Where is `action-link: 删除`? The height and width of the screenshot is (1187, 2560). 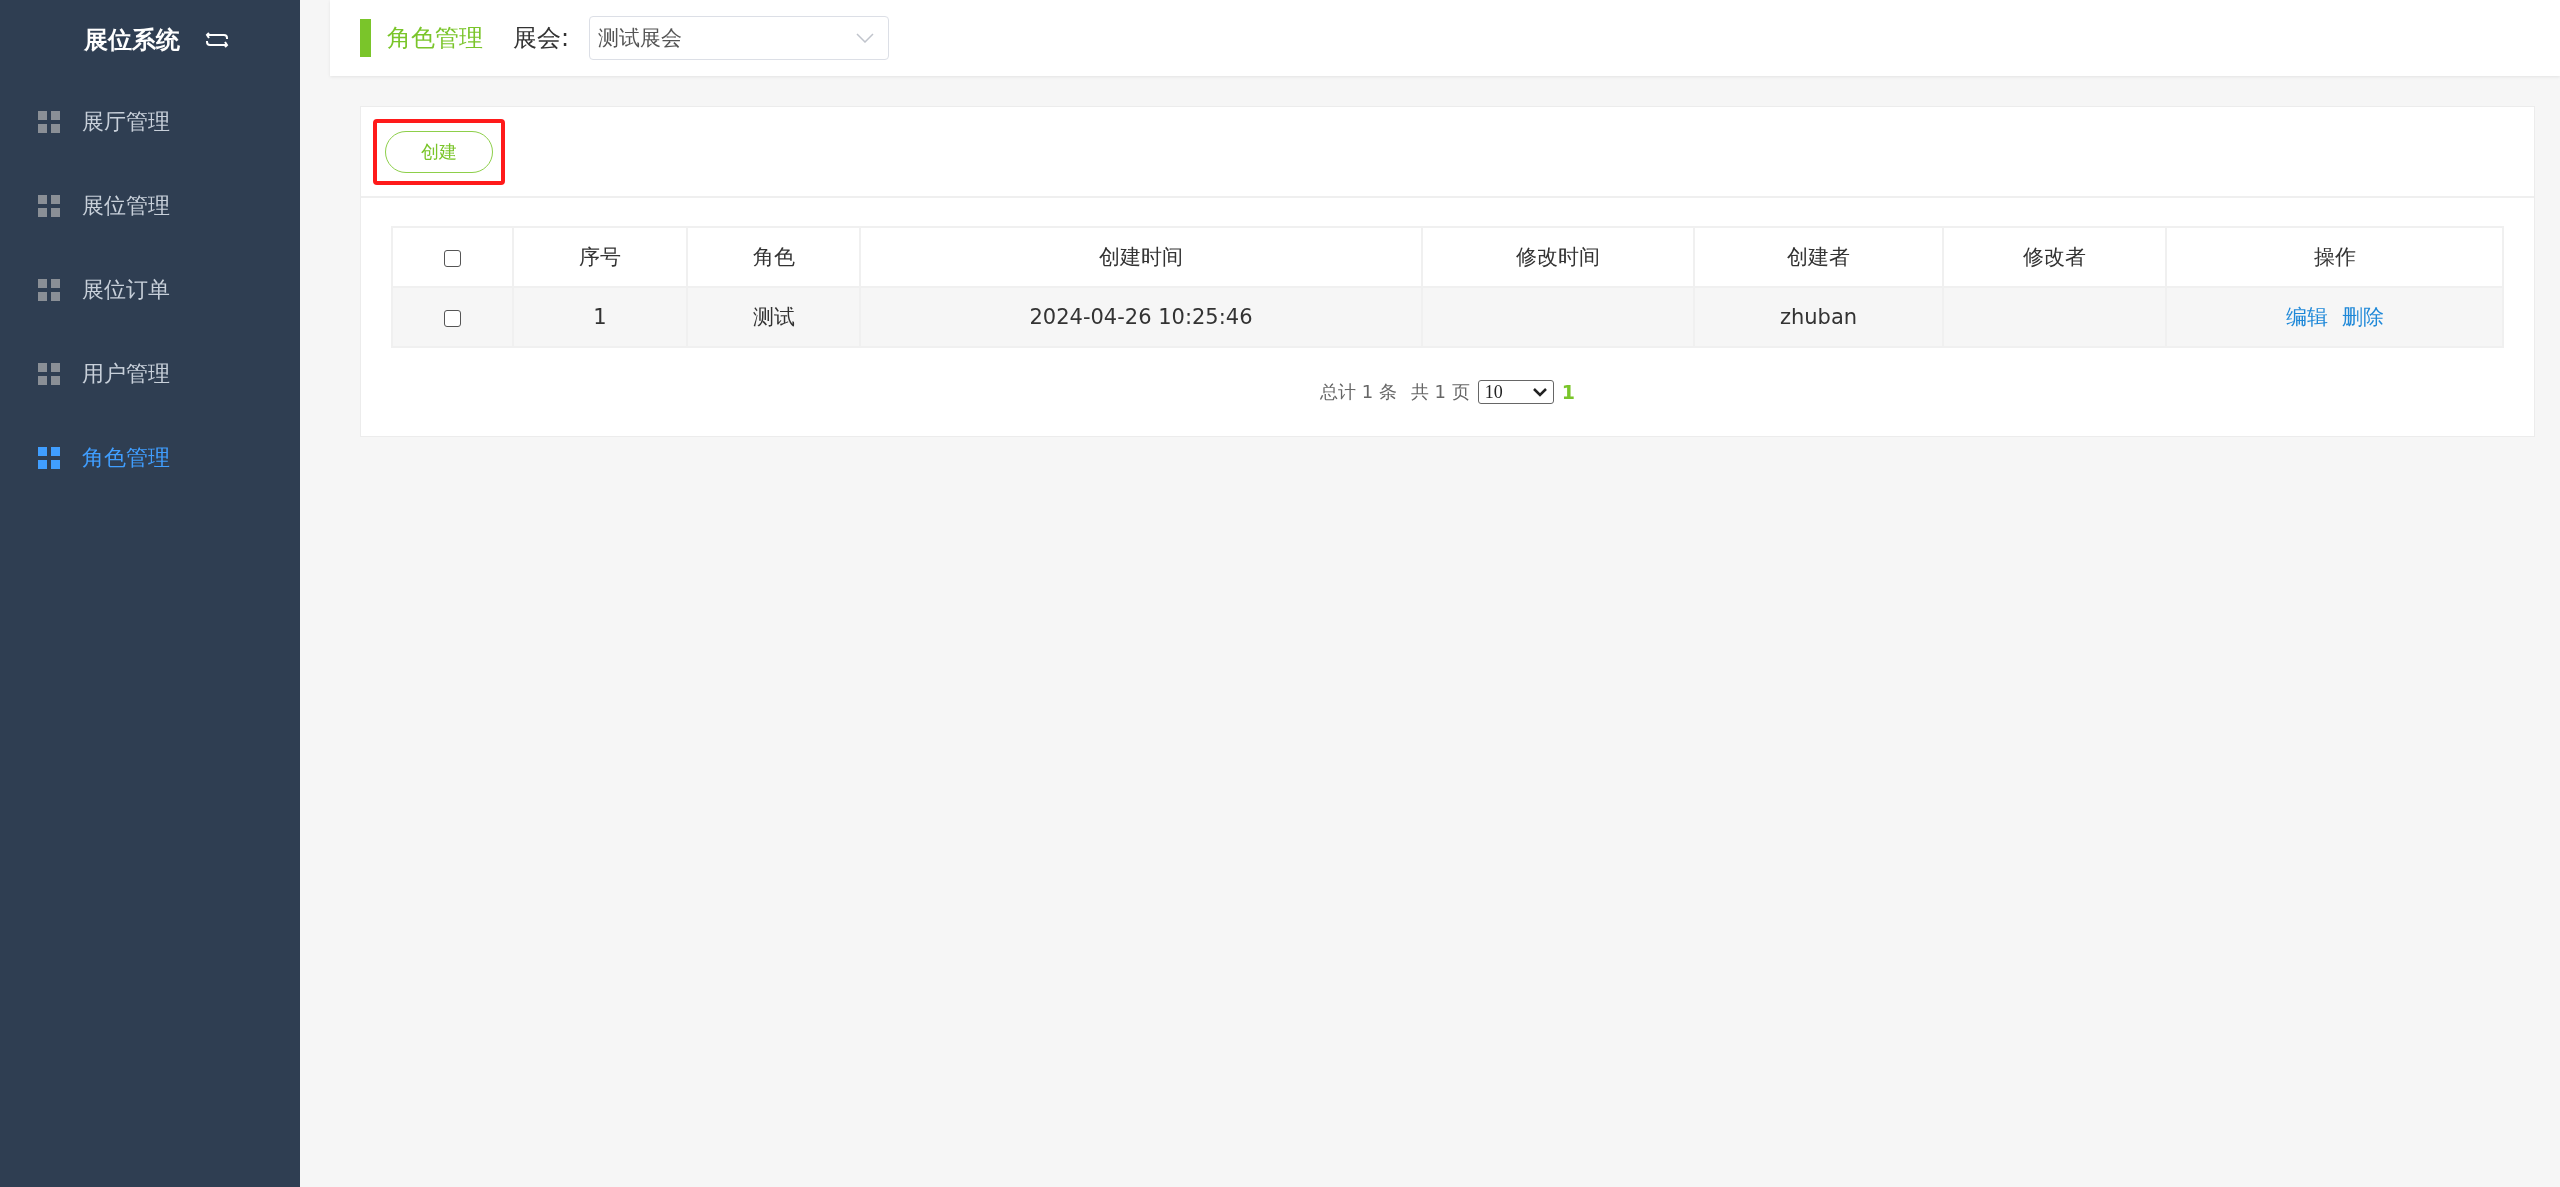 action-link: 删除 is located at coordinates (2362, 317).